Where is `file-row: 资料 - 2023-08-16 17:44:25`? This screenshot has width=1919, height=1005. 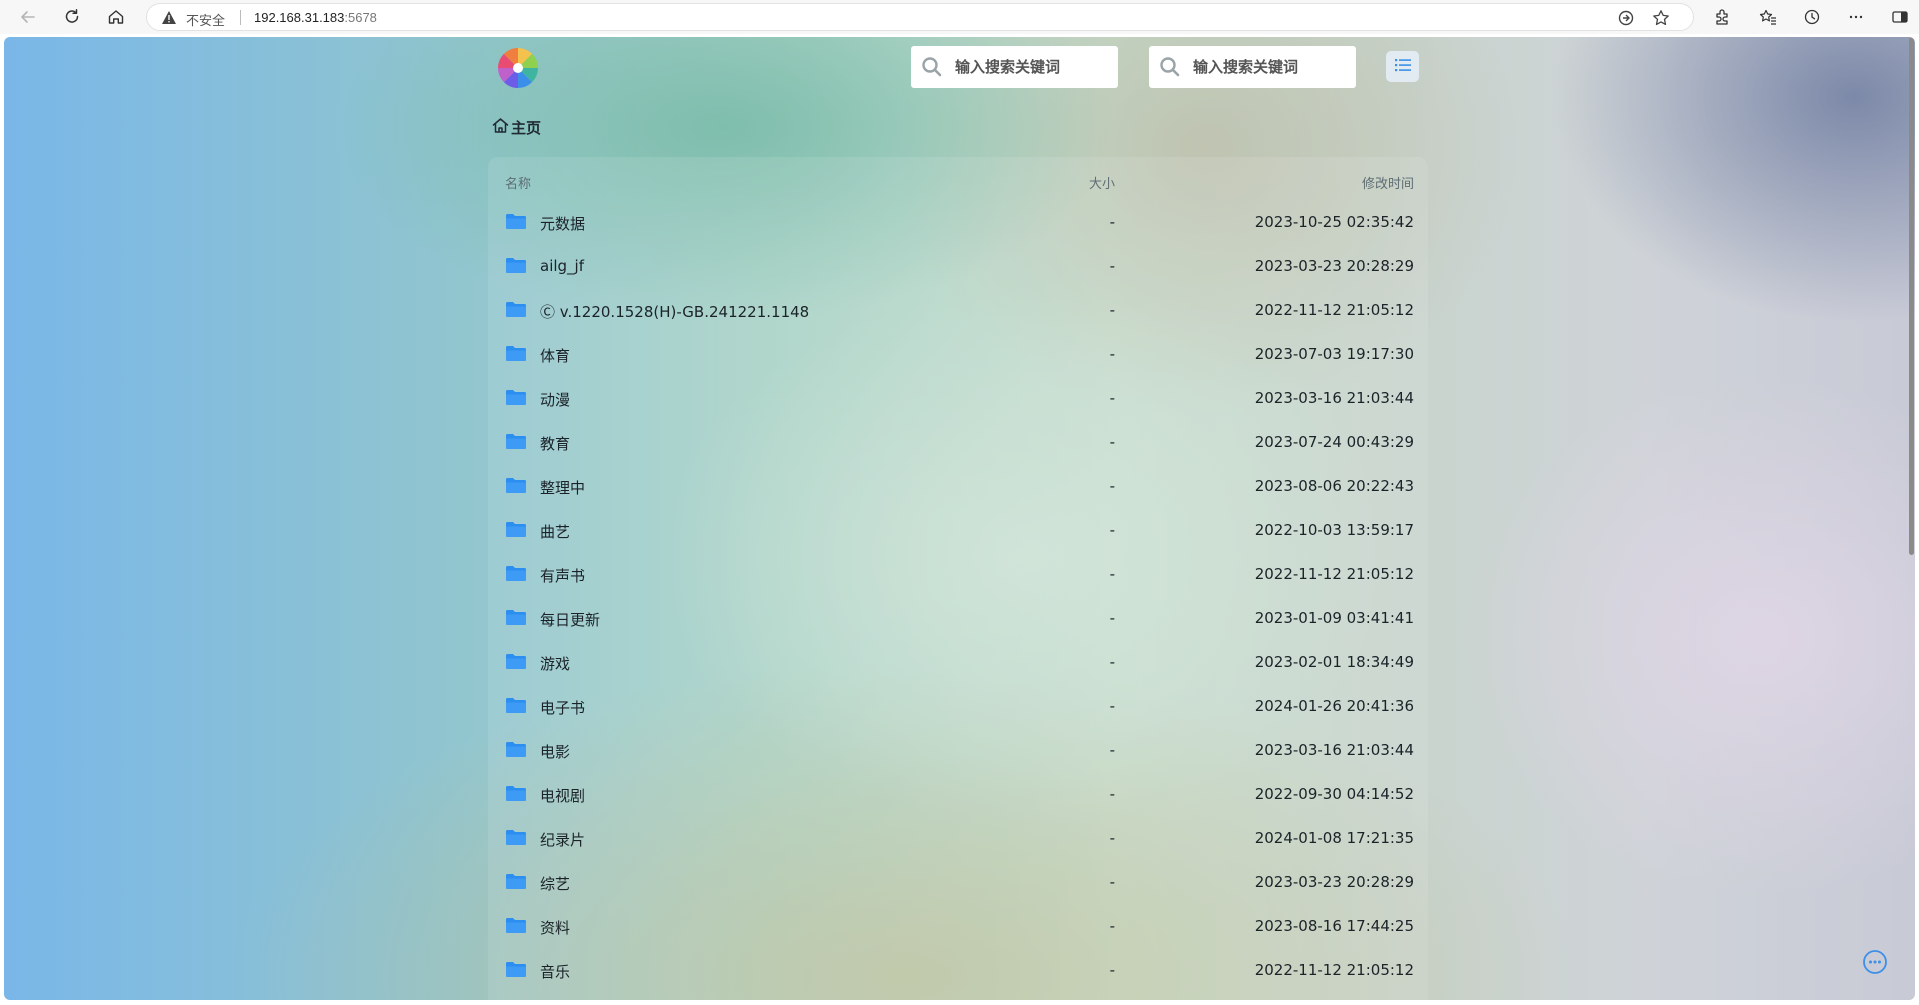
file-row: 资料 - 2023-08-16 17:44:25 is located at coordinates (958, 927).